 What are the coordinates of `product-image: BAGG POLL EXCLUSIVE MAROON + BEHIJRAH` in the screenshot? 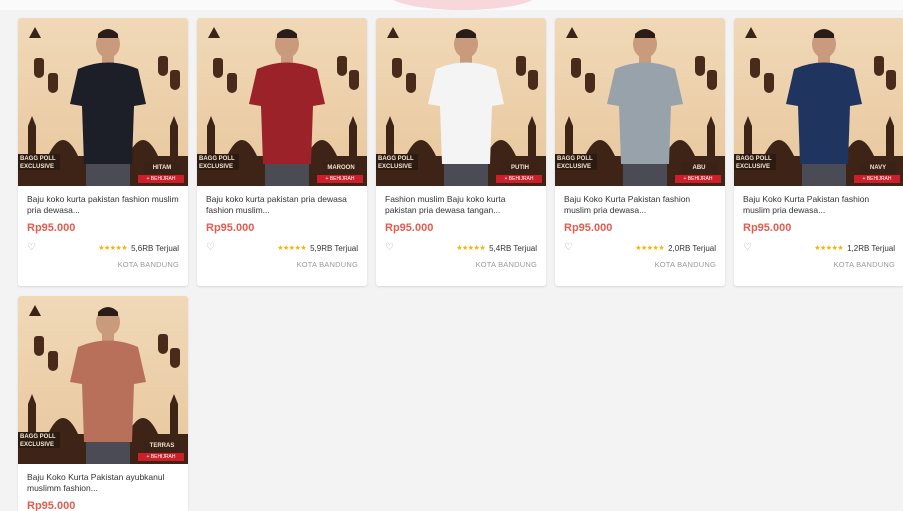 It's located at (282, 102).